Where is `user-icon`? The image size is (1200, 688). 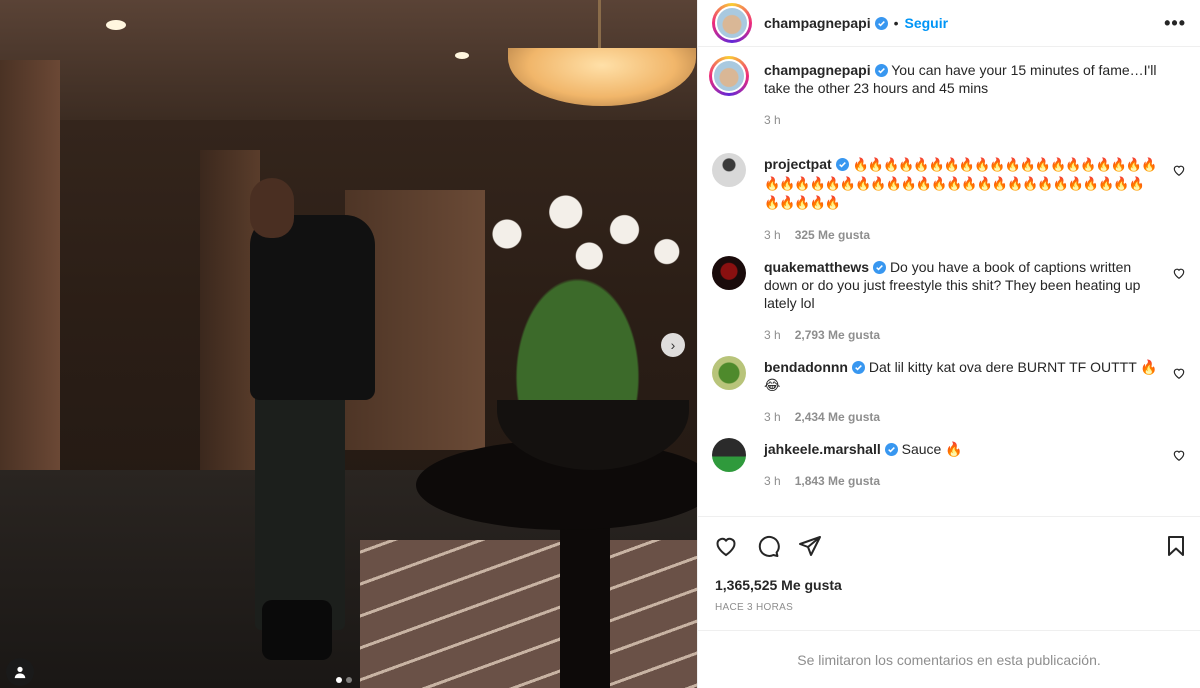 user-icon is located at coordinates (20, 672).